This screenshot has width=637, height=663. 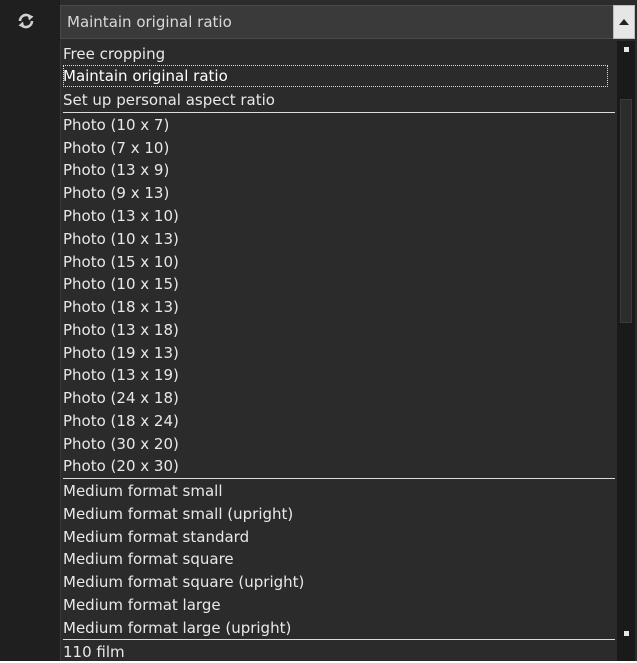 I want to click on option-medium-format-standard: Medium format standard, so click(x=156, y=537).